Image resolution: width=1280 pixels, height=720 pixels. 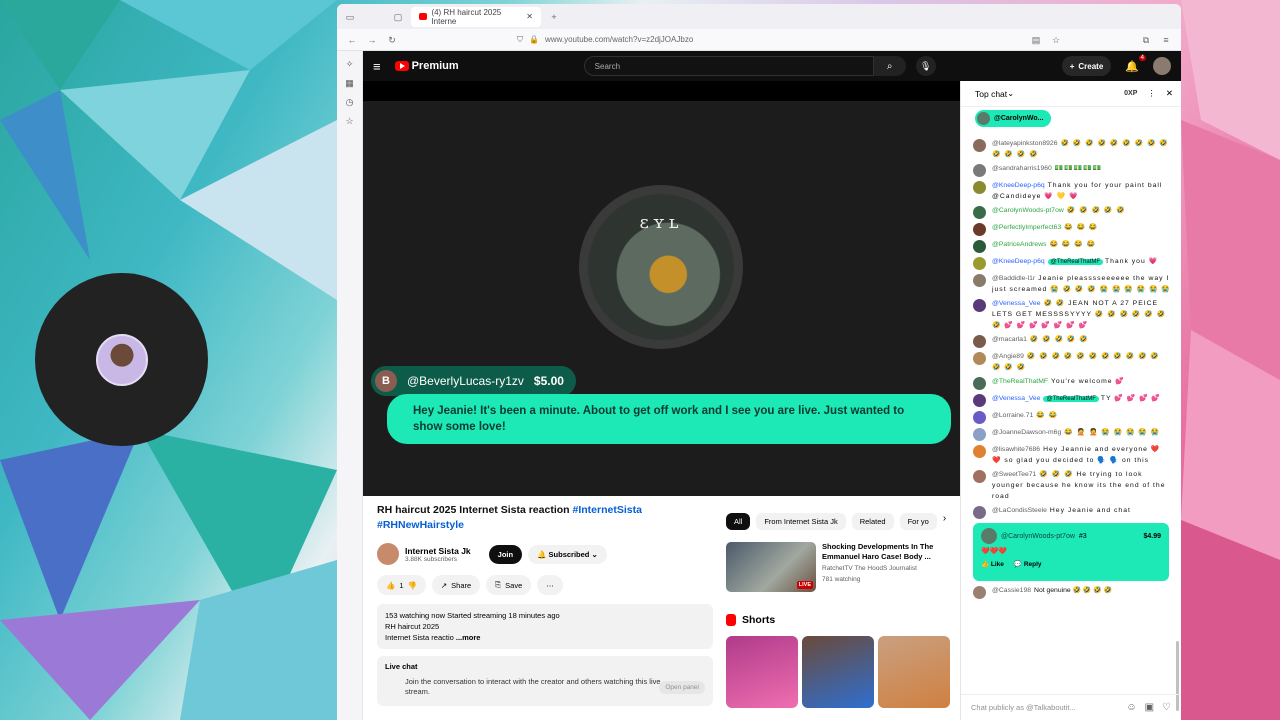 What do you see at coordinates (759, 620) in the screenshot?
I see `shorts-title: Shorts` at bounding box center [759, 620].